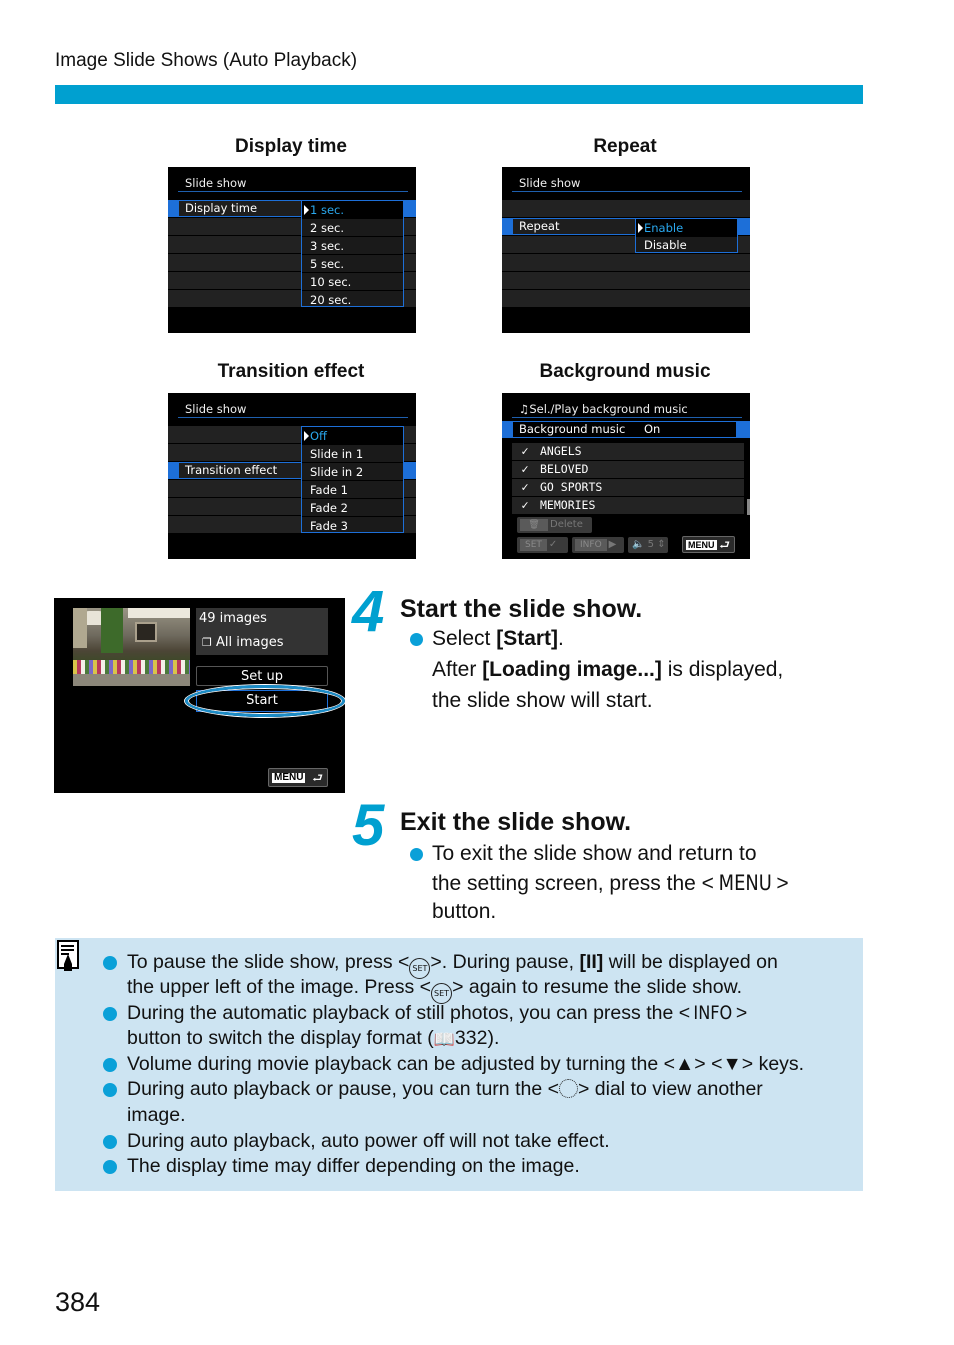 Image resolution: width=954 pixels, height=1345 pixels. What do you see at coordinates (533, 545) in the screenshot?
I see `set-key-label: SET` at bounding box center [533, 545].